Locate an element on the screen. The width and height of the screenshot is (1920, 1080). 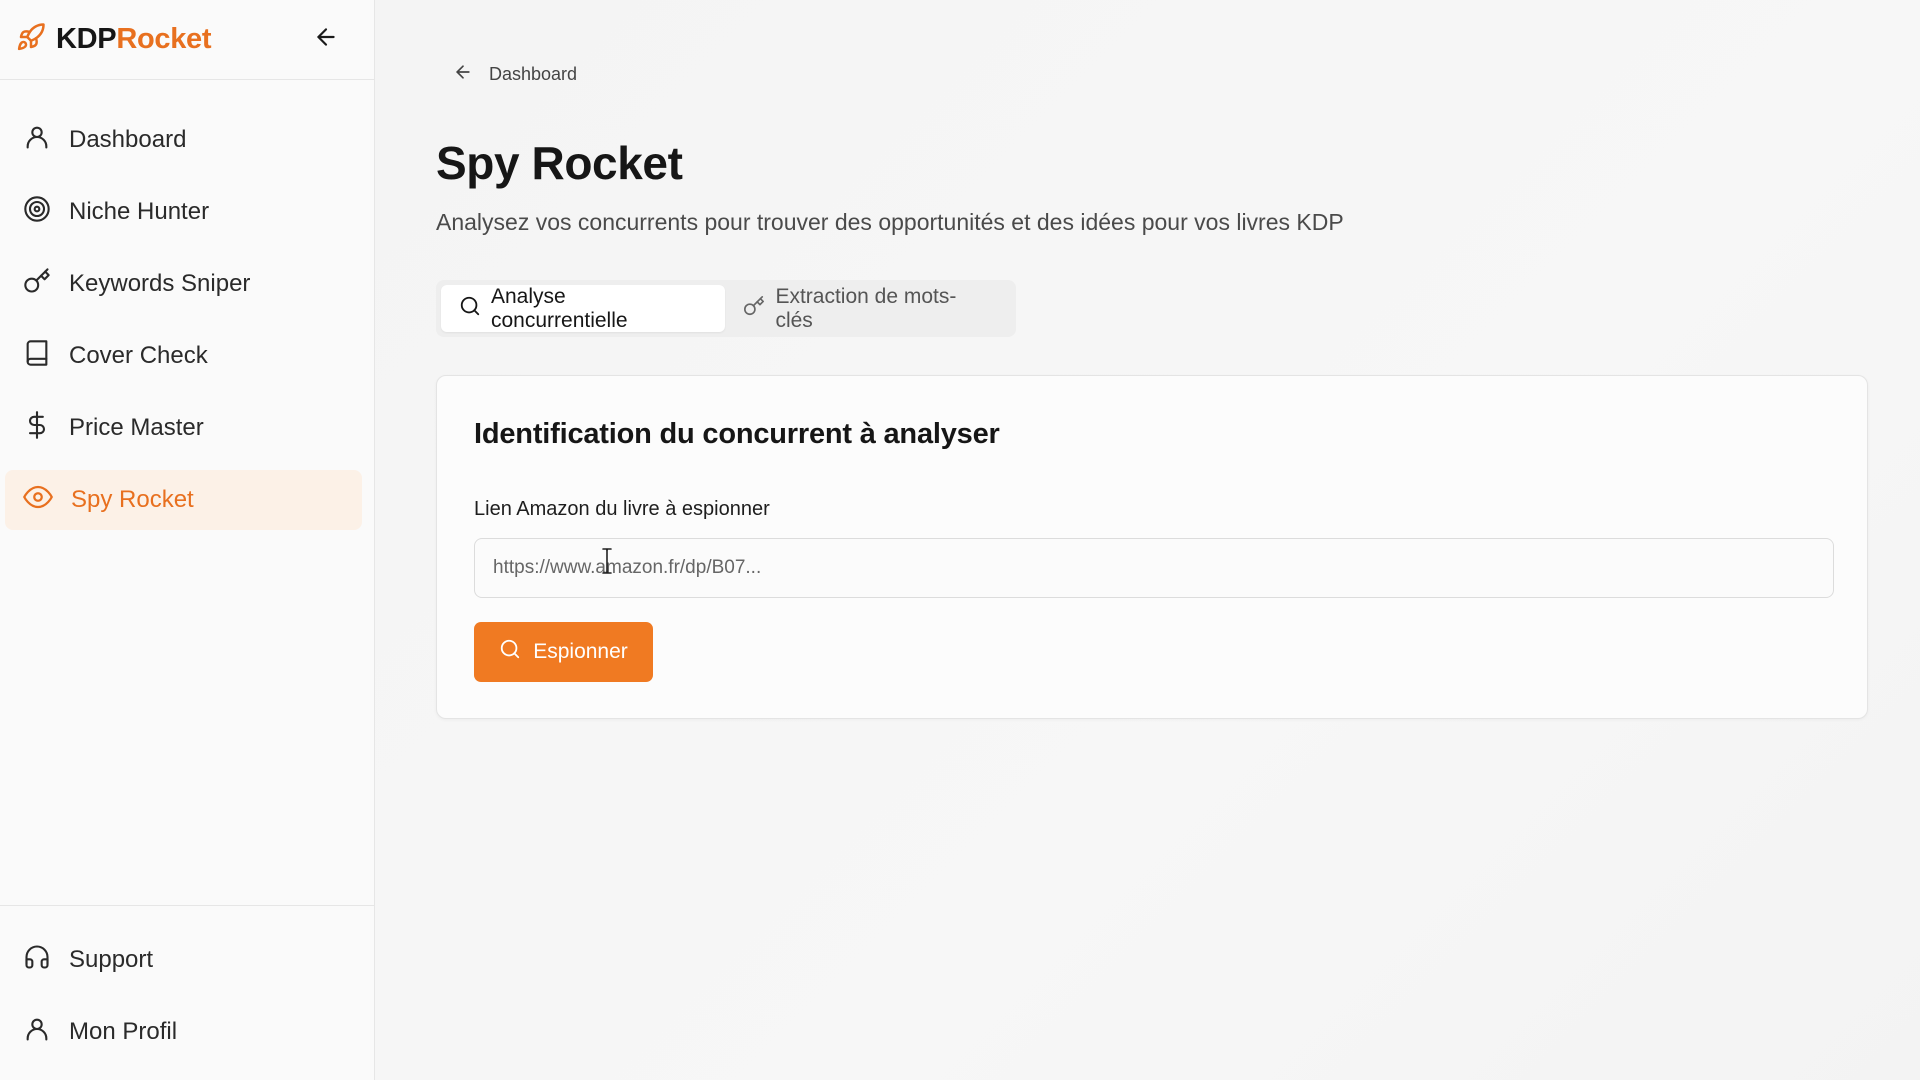
sidebar-item-label: Keywords Sniper is located at coordinates (160, 283).